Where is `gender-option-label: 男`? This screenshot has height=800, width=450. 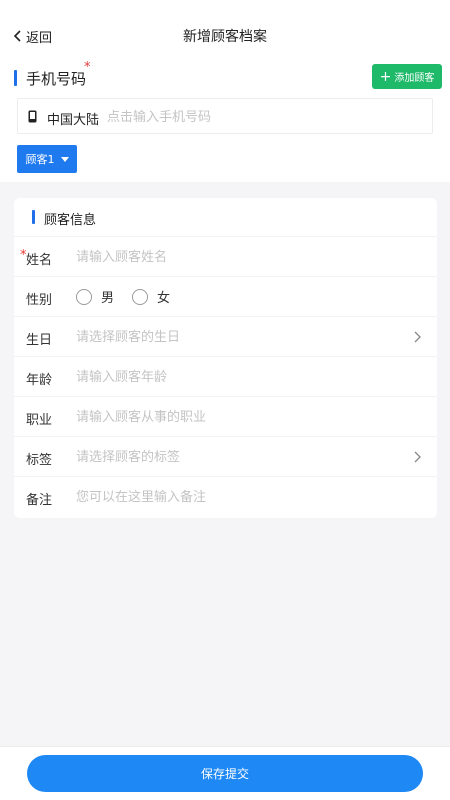 gender-option-label: 男 is located at coordinates (108, 298).